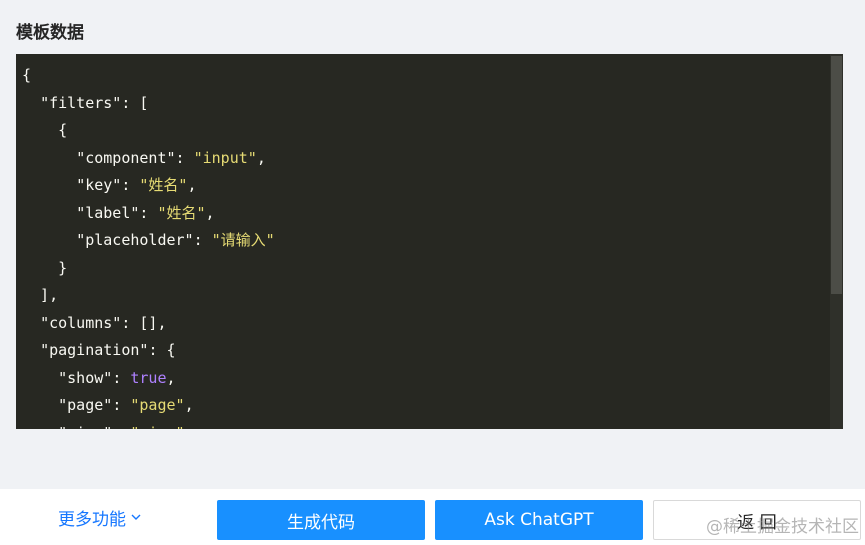 The height and width of the screenshot is (545, 865). What do you see at coordinates (126, 157) in the screenshot?
I see `code-token: "component"` at bounding box center [126, 157].